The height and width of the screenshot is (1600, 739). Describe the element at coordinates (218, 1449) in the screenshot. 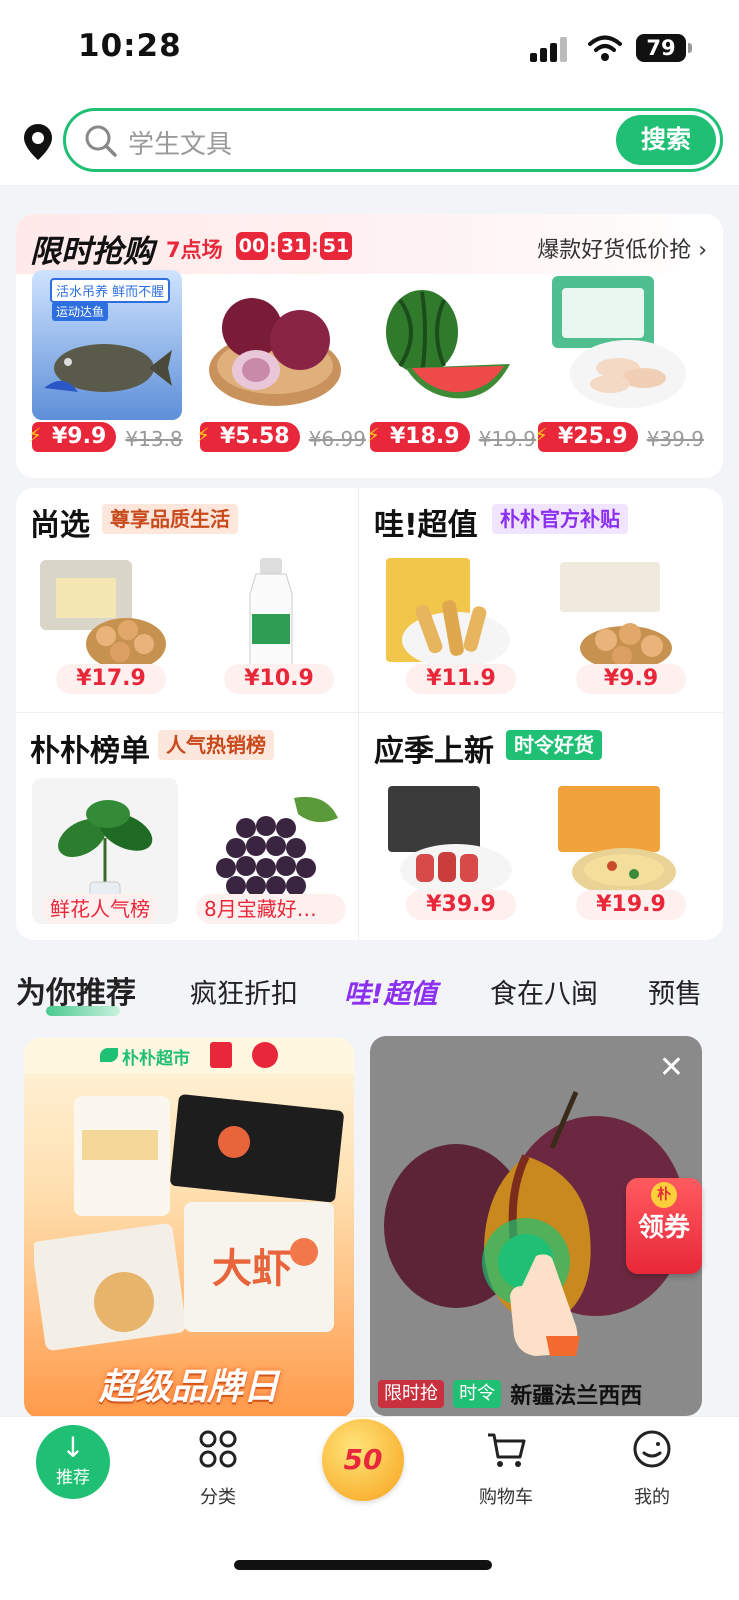

I see `grid-icon` at that location.